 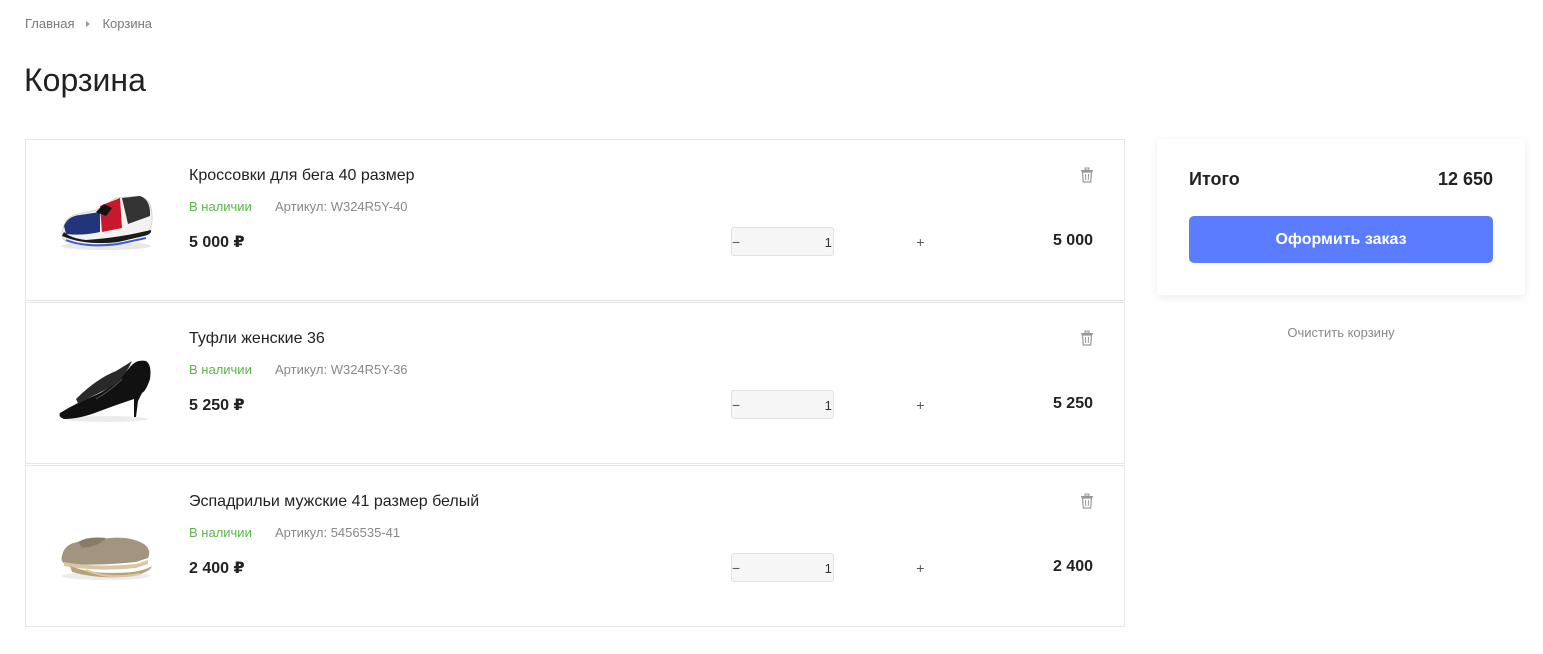 What do you see at coordinates (341, 206) in the screenshot?
I see `item-sku: Артикул: W324R5Y-40` at bounding box center [341, 206].